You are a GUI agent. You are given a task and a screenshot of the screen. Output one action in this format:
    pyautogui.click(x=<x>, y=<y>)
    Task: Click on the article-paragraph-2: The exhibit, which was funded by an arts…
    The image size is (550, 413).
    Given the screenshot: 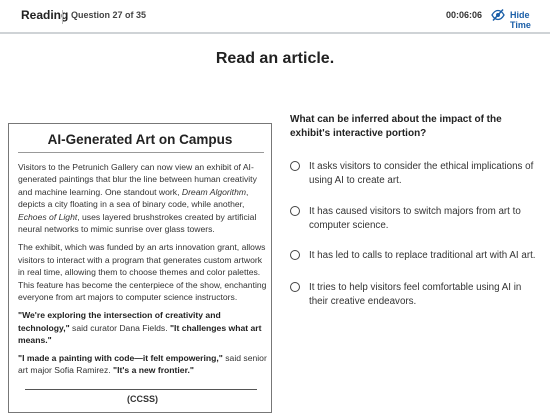 What is the action you would take?
    pyautogui.click(x=142, y=272)
    